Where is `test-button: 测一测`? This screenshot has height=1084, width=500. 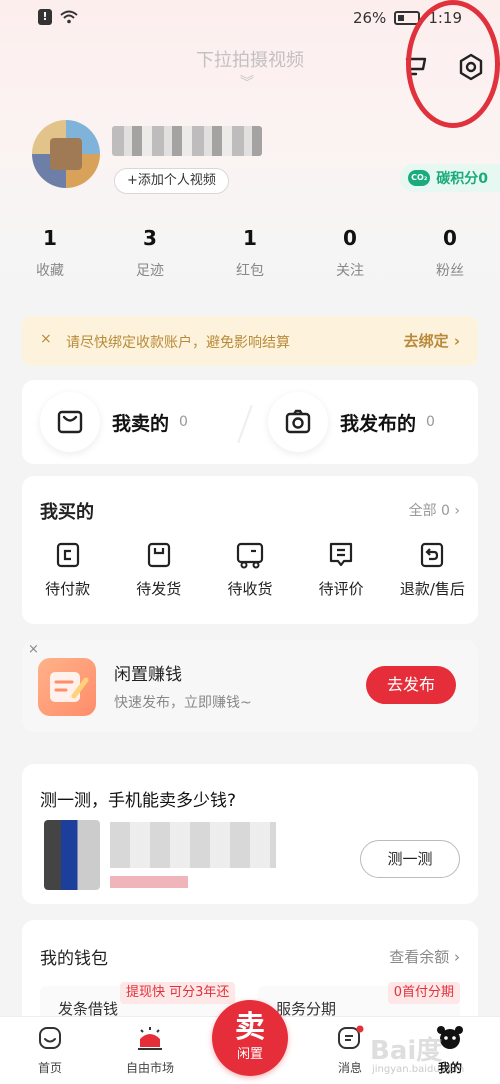 test-button: 测一测 is located at coordinates (410, 859).